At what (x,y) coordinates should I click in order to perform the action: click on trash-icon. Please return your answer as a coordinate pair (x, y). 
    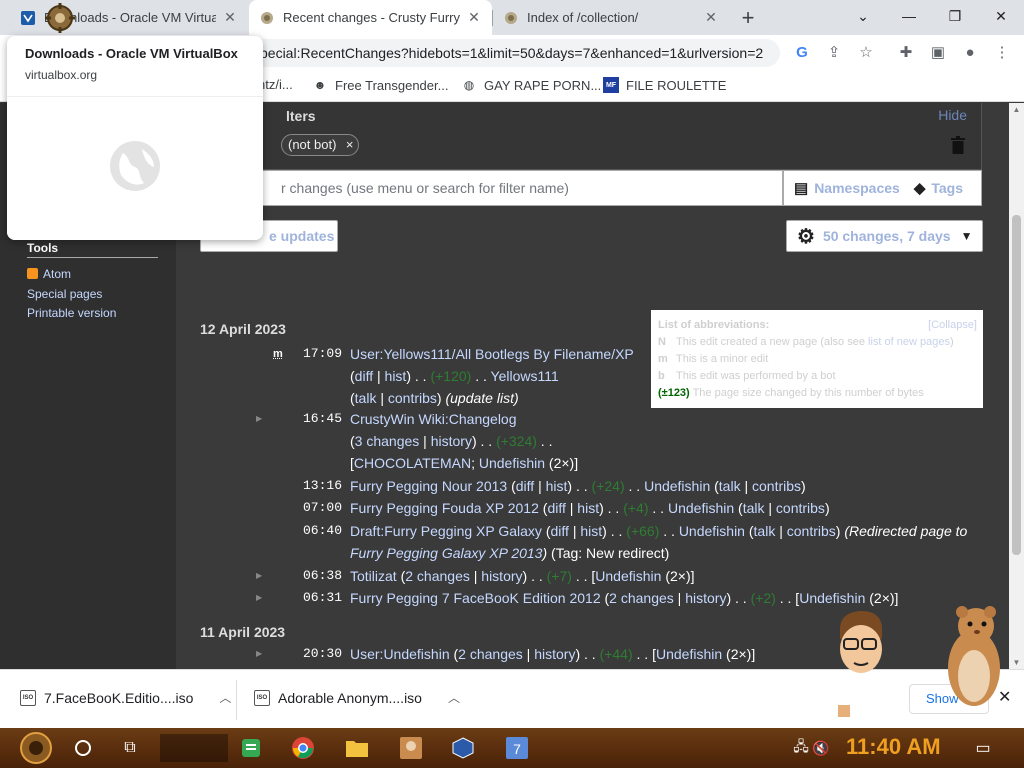
    Looking at the image, I should click on (958, 145).